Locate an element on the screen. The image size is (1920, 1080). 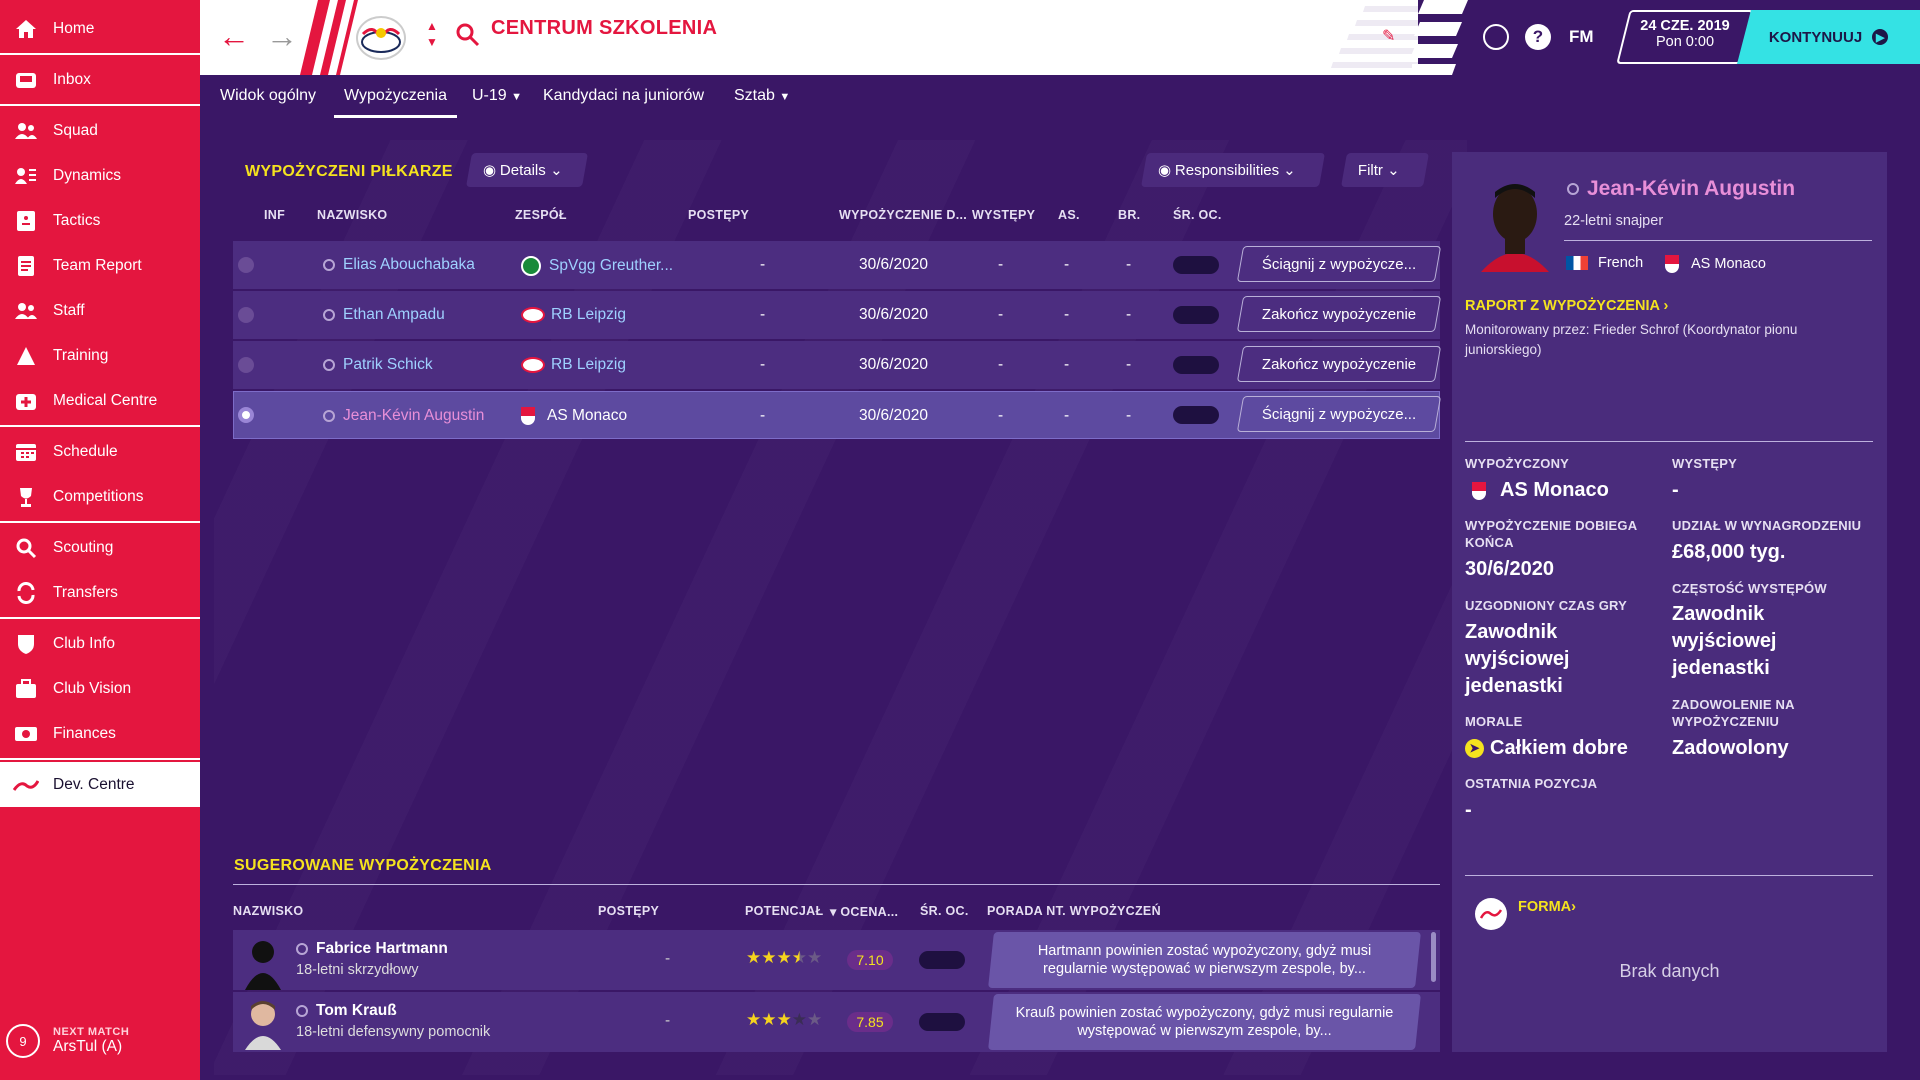
loan-report-link: RAPORT Z WYPOŻYCZENIA › is located at coordinates (1566, 306).